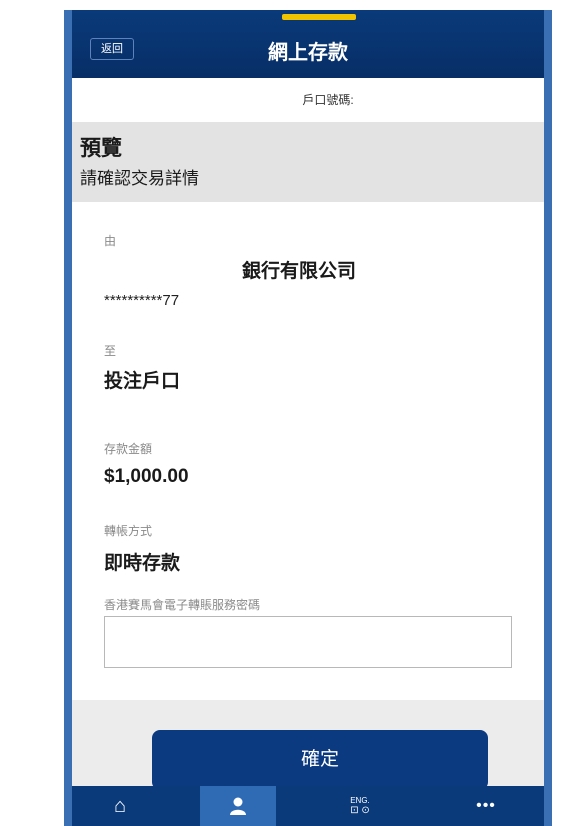 The height and width of the screenshot is (826, 564). I want to click on tab-language: ENG. ⊡ ⊙, so click(360, 806).